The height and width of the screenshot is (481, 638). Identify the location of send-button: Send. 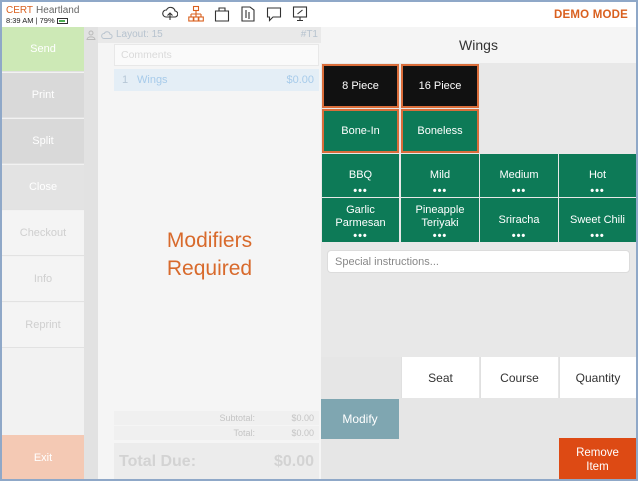
(43, 49).